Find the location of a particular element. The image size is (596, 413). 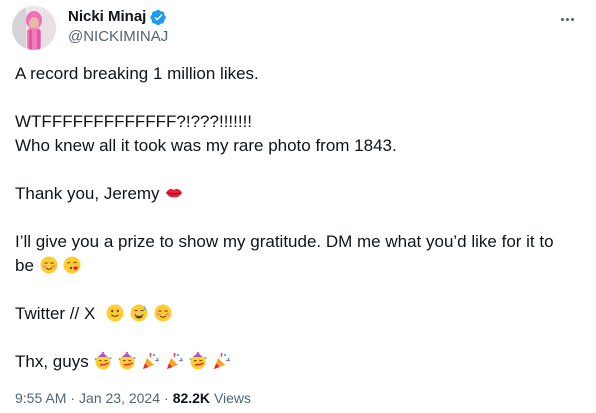

avatar is located at coordinates (34, 28).